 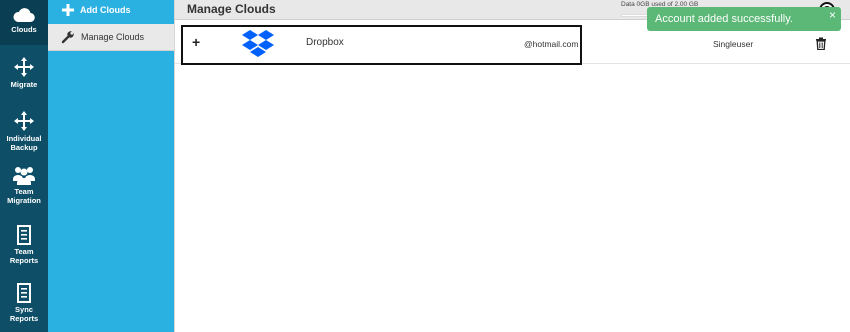 What do you see at coordinates (724, 19) in the screenshot?
I see `toast-message: Account added successfully.` at bounding box center [724, 19].